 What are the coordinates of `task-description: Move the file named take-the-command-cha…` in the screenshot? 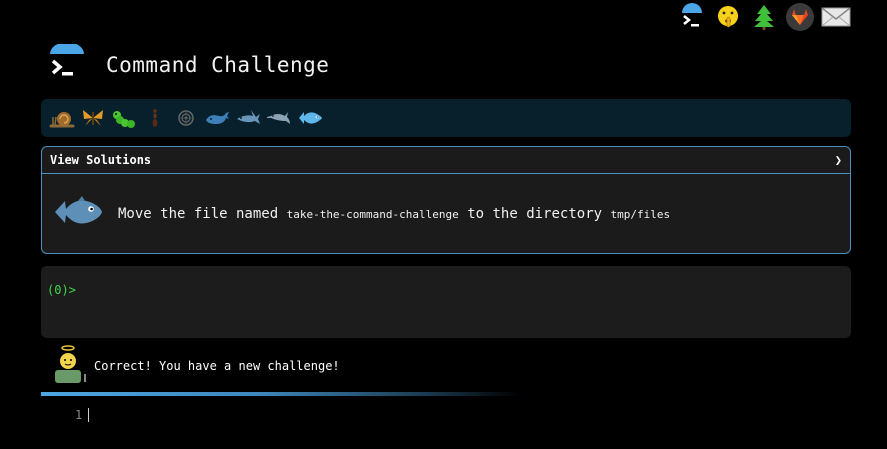 It's located at (394, 214).